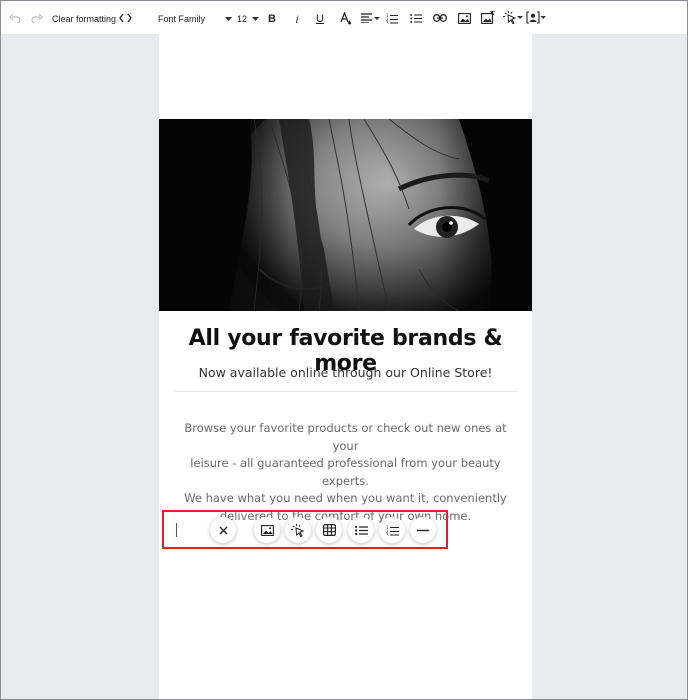 This screenshot has width=688, height=700. What do you see at coordinates (440, 18) in the screenshot?
I see `link-icon` at bounding box center [440, 18].